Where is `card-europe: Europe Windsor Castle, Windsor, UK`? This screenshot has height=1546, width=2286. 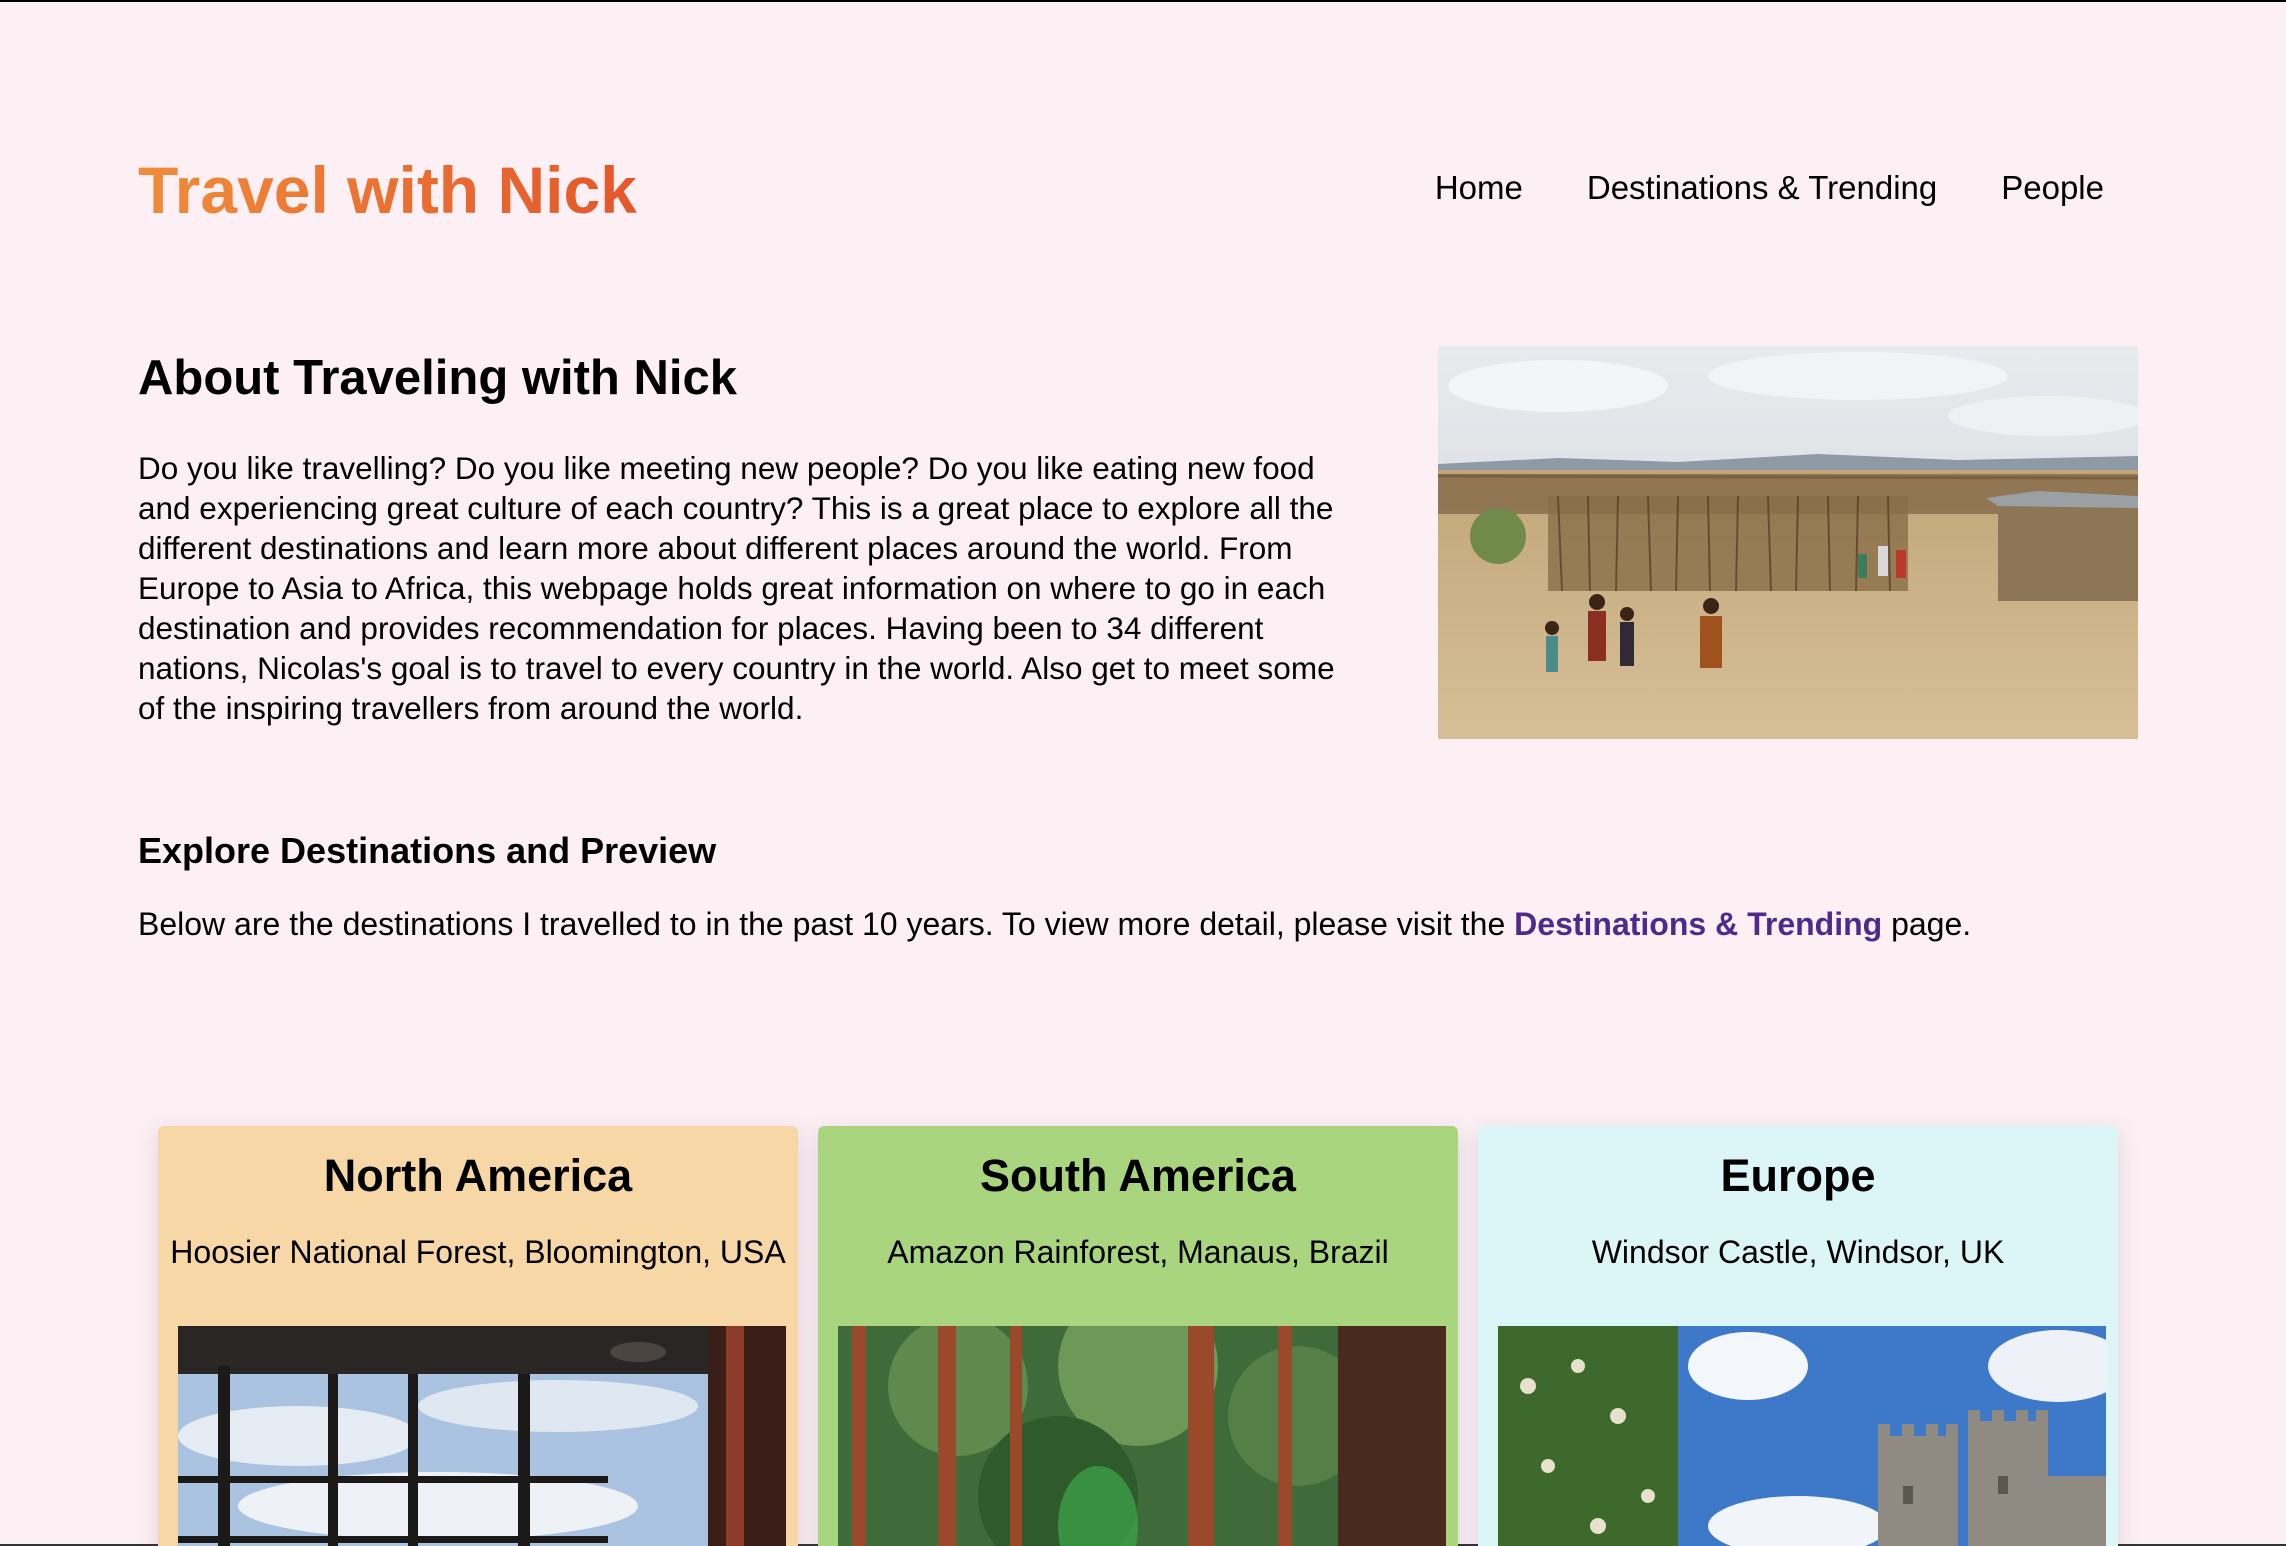 card-europe: Europe Windsor Castle, Windsor, UK is located at coordinates (1798, 1336).